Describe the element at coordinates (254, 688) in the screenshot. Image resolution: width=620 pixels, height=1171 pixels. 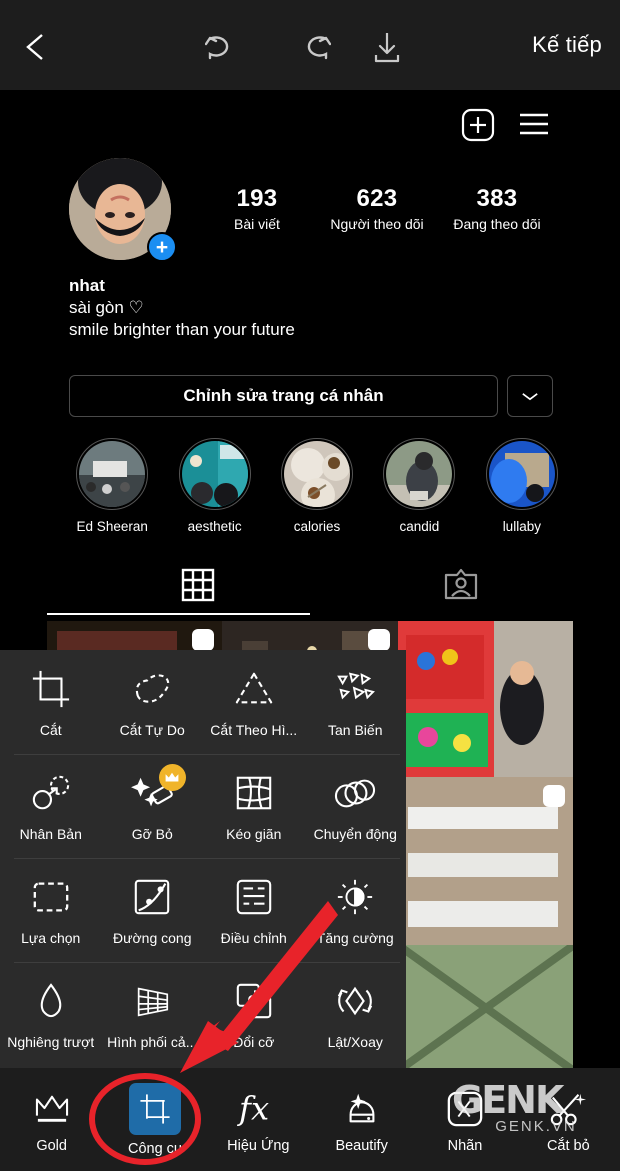
I see `shape-cut-icon` at that location.